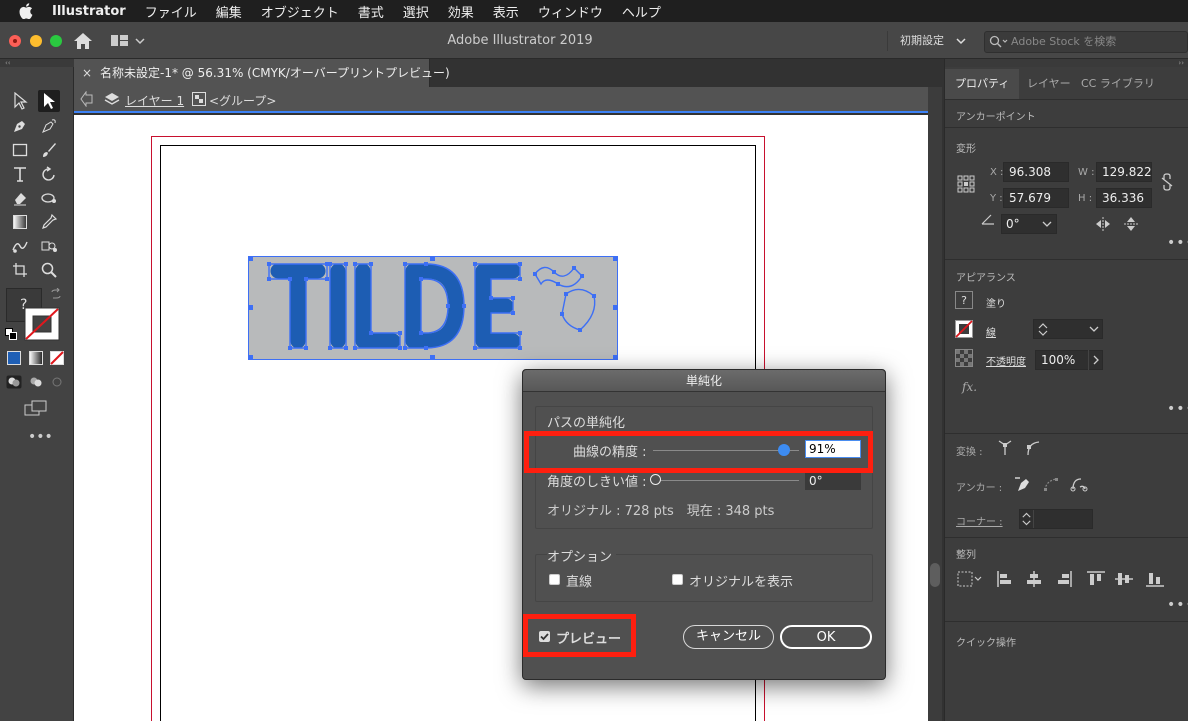 This screenshot has height=721, width=1188. I want to click on fill-label: 塗り, so click(996, 304).